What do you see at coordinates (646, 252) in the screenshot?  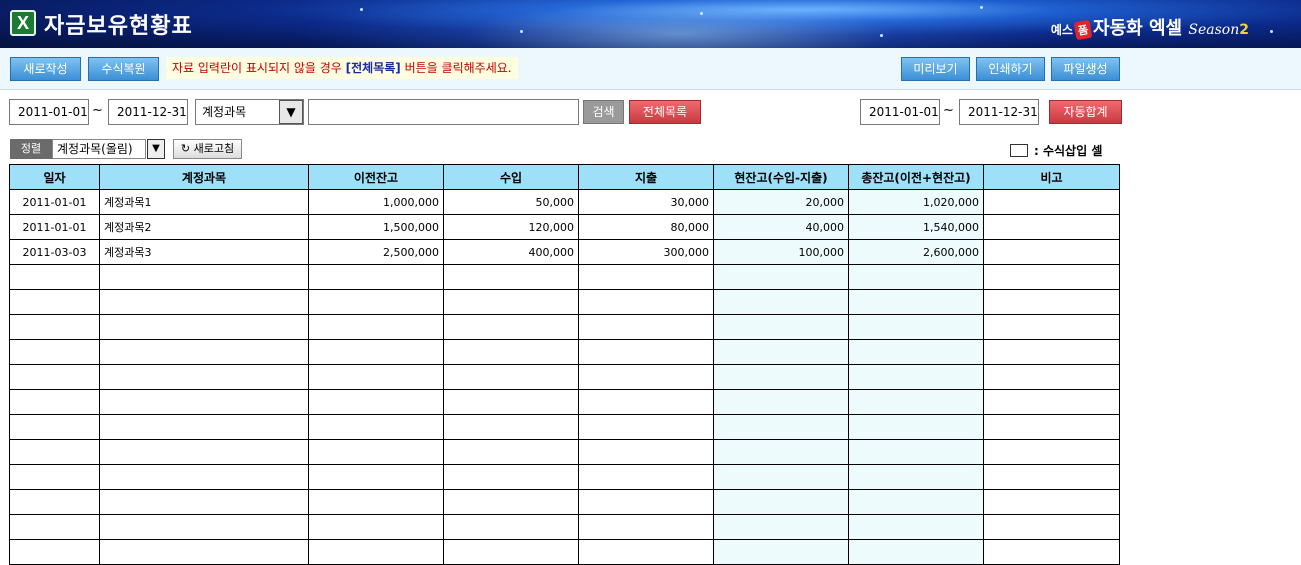 I see `table-cell: 300,000` at bounding box center [646, 252].